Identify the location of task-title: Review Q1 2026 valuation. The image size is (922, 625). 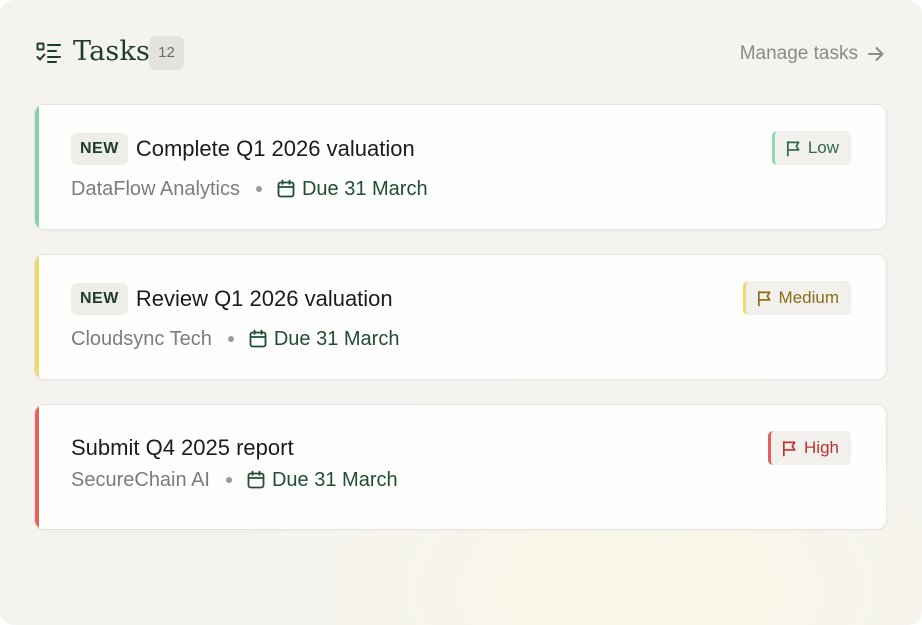
(264, 298).